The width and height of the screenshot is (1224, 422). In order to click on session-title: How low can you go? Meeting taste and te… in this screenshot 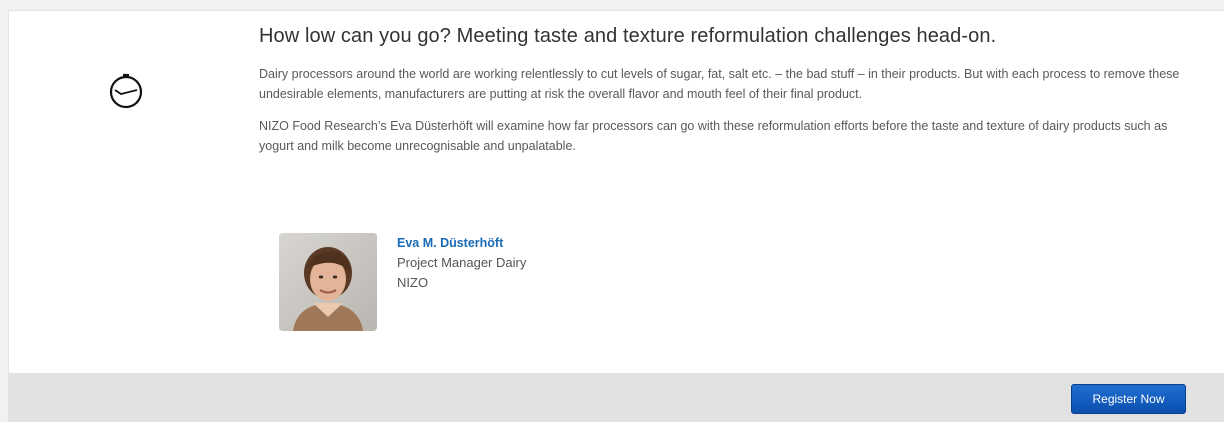, I will do `click(628, 36)`.